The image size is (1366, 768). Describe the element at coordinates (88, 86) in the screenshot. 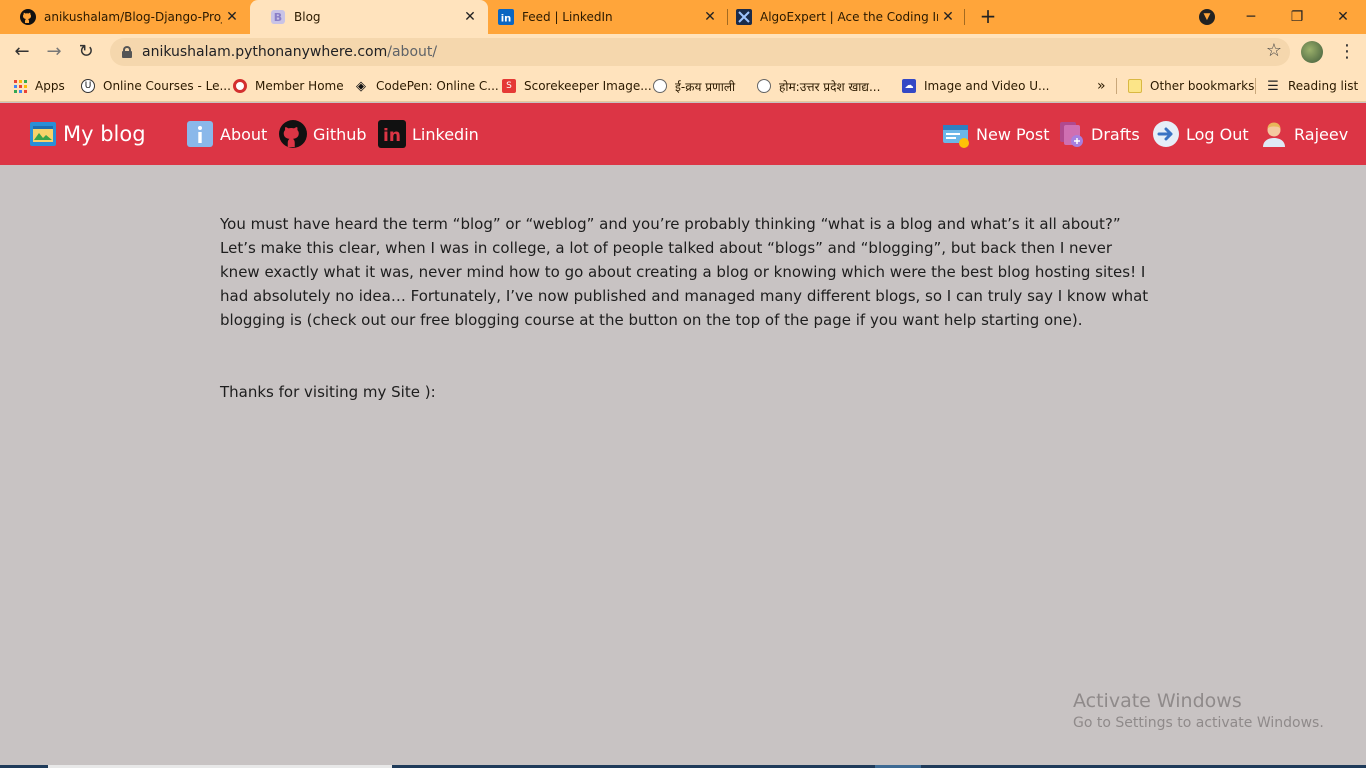

I see `udemy-icon: U` at that location.